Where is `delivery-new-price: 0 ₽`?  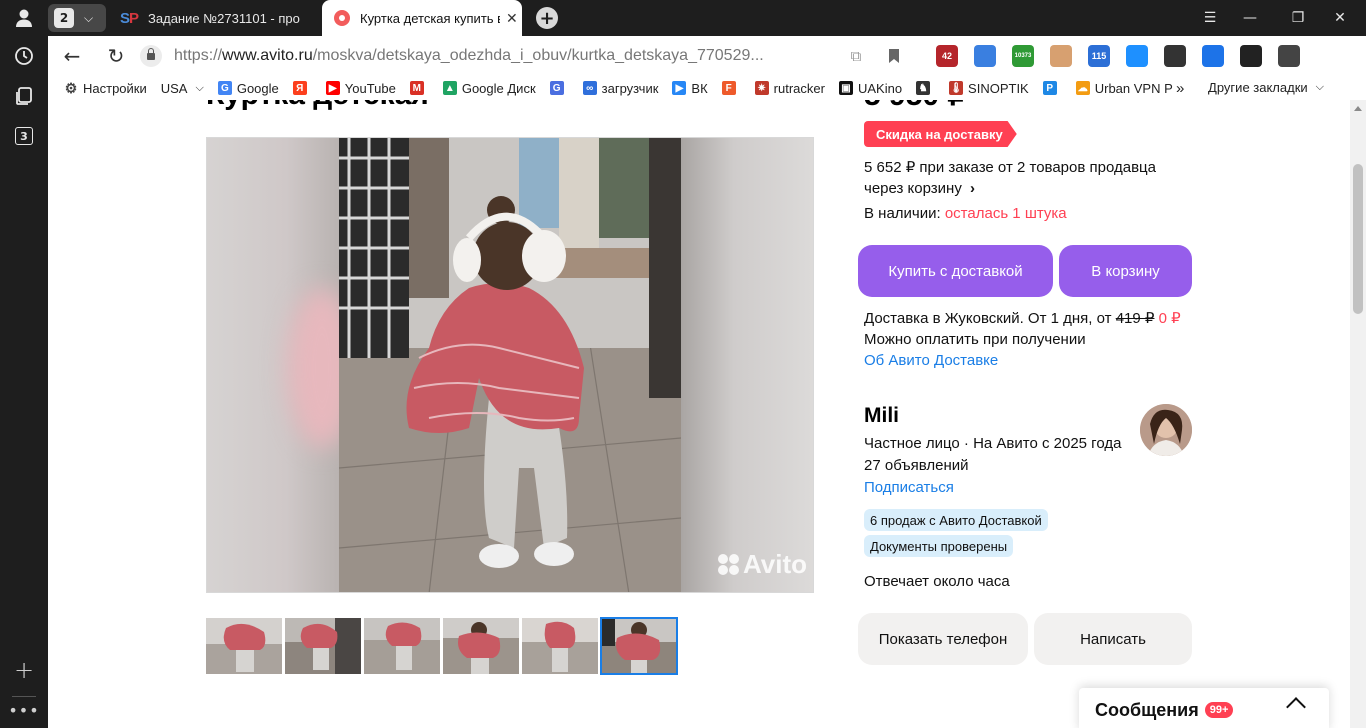 delivery-new-price: 0 ₽ is located at coordinates (1169, 318).